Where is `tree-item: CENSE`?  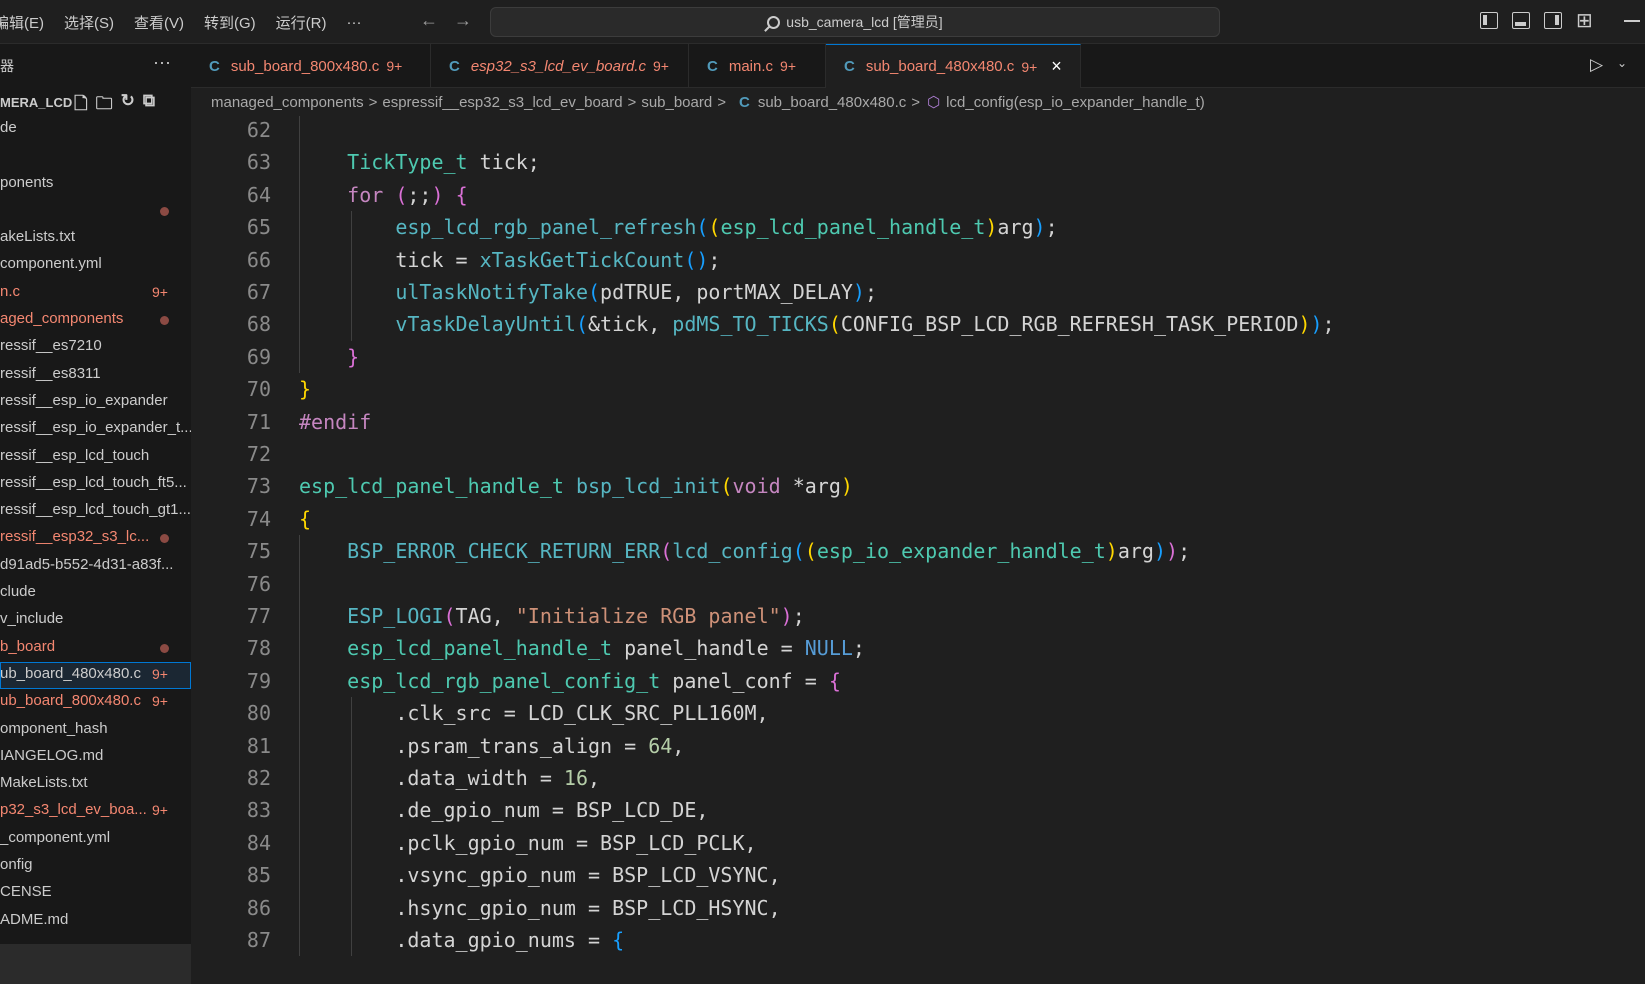
tree-item: CENSE is located at coordinates (95, 893).